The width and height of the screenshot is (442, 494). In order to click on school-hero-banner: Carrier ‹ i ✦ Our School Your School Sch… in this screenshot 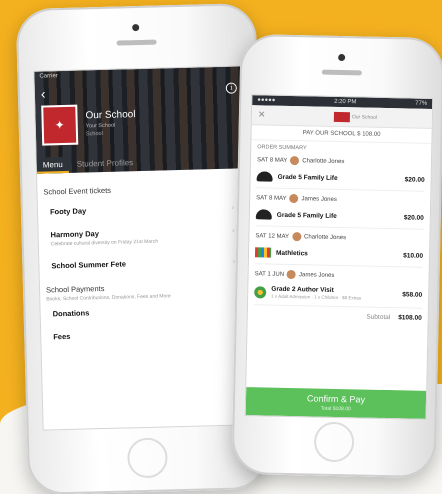, I will do `click(139, 120)`.